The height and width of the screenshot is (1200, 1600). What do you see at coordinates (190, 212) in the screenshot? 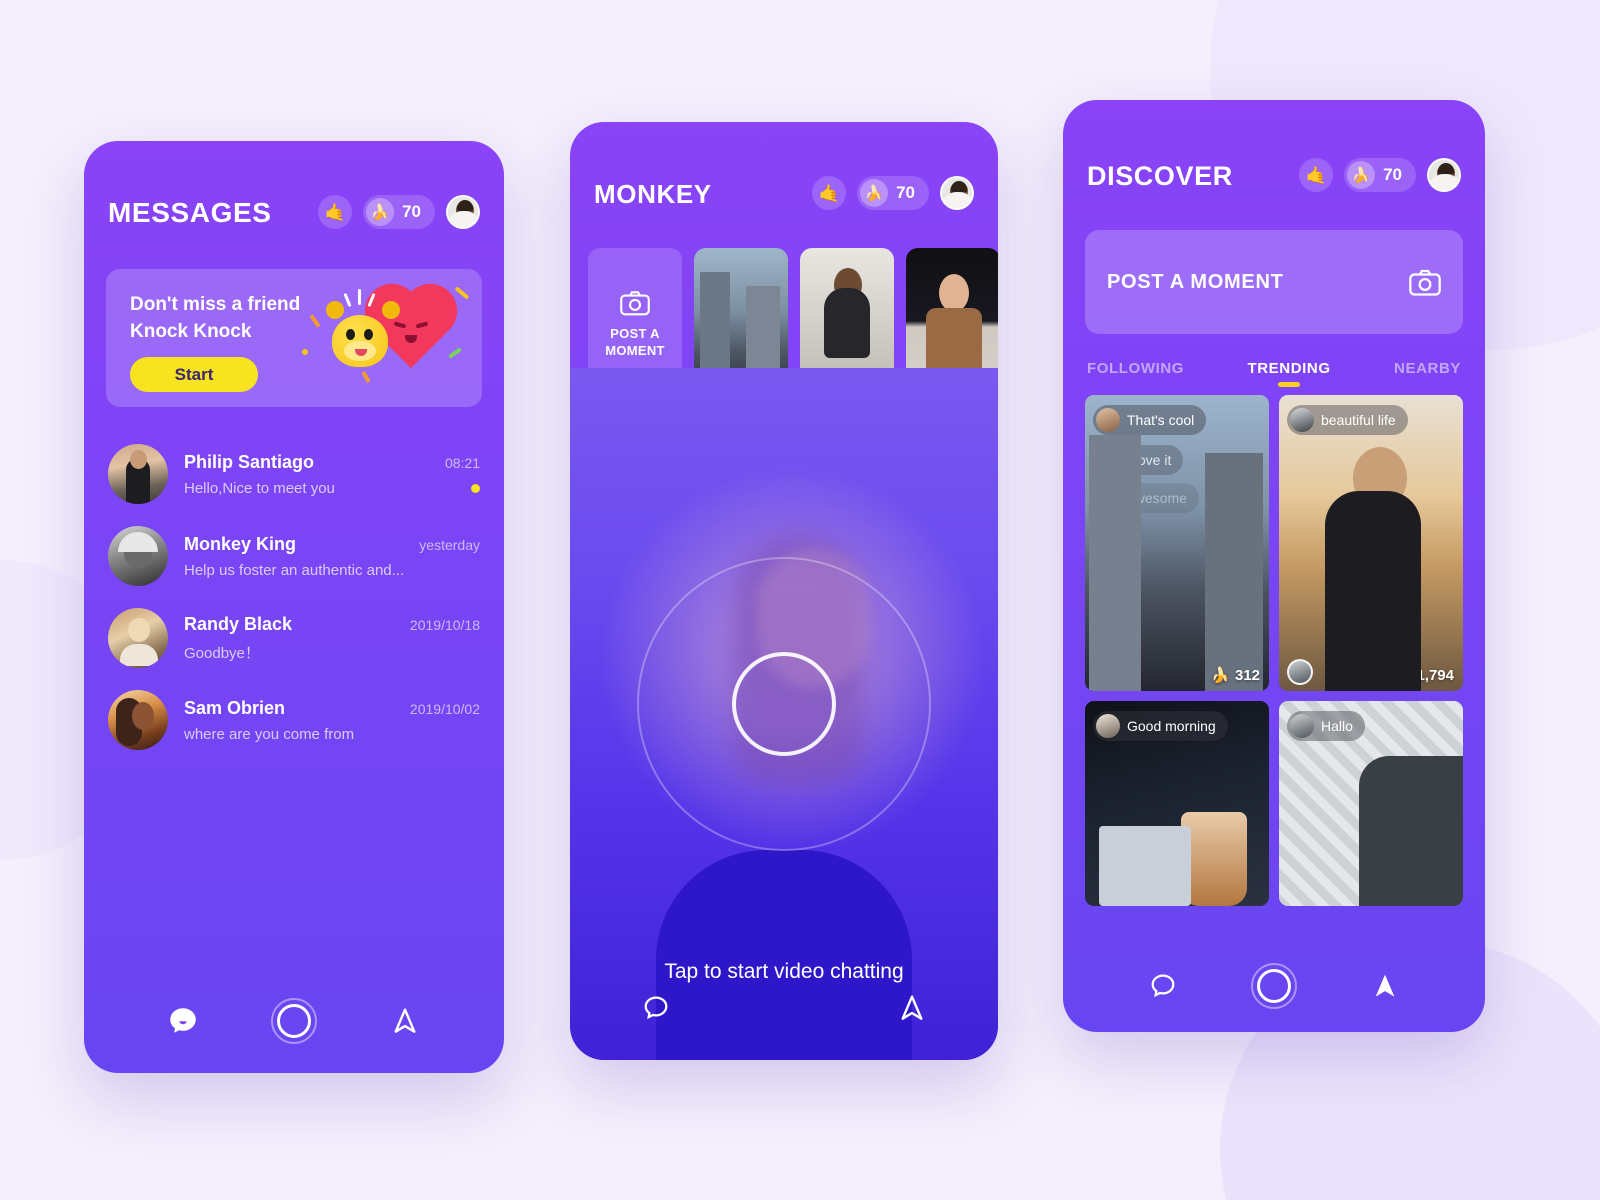
I see `page-title: MESSAGES` at bounding box center [190, 212].